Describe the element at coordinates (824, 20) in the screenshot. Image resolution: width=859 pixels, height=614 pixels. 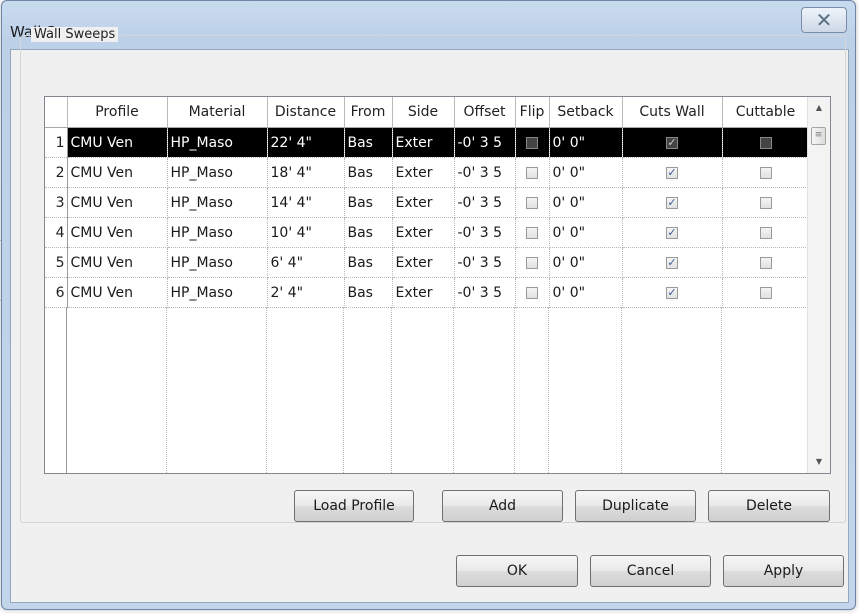
I see `close-button: ✕` at that location.